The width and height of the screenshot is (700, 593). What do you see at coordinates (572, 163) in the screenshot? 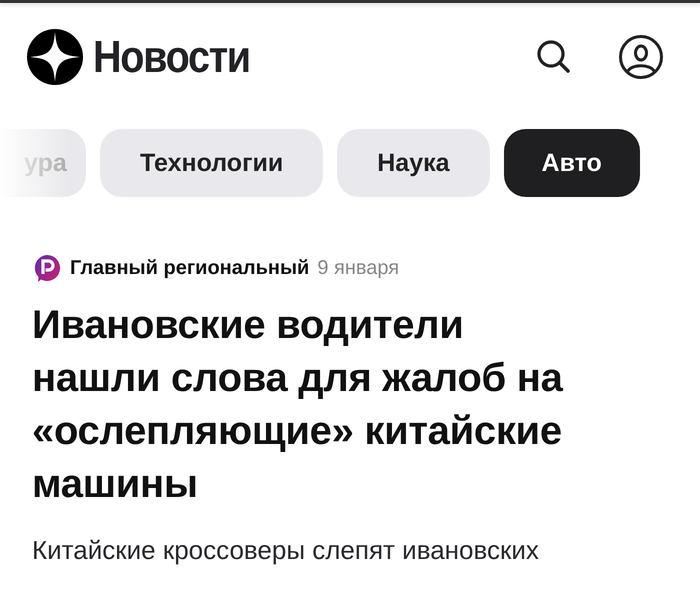
I see `category-tab: Авто` at bounding box center [572, 163].